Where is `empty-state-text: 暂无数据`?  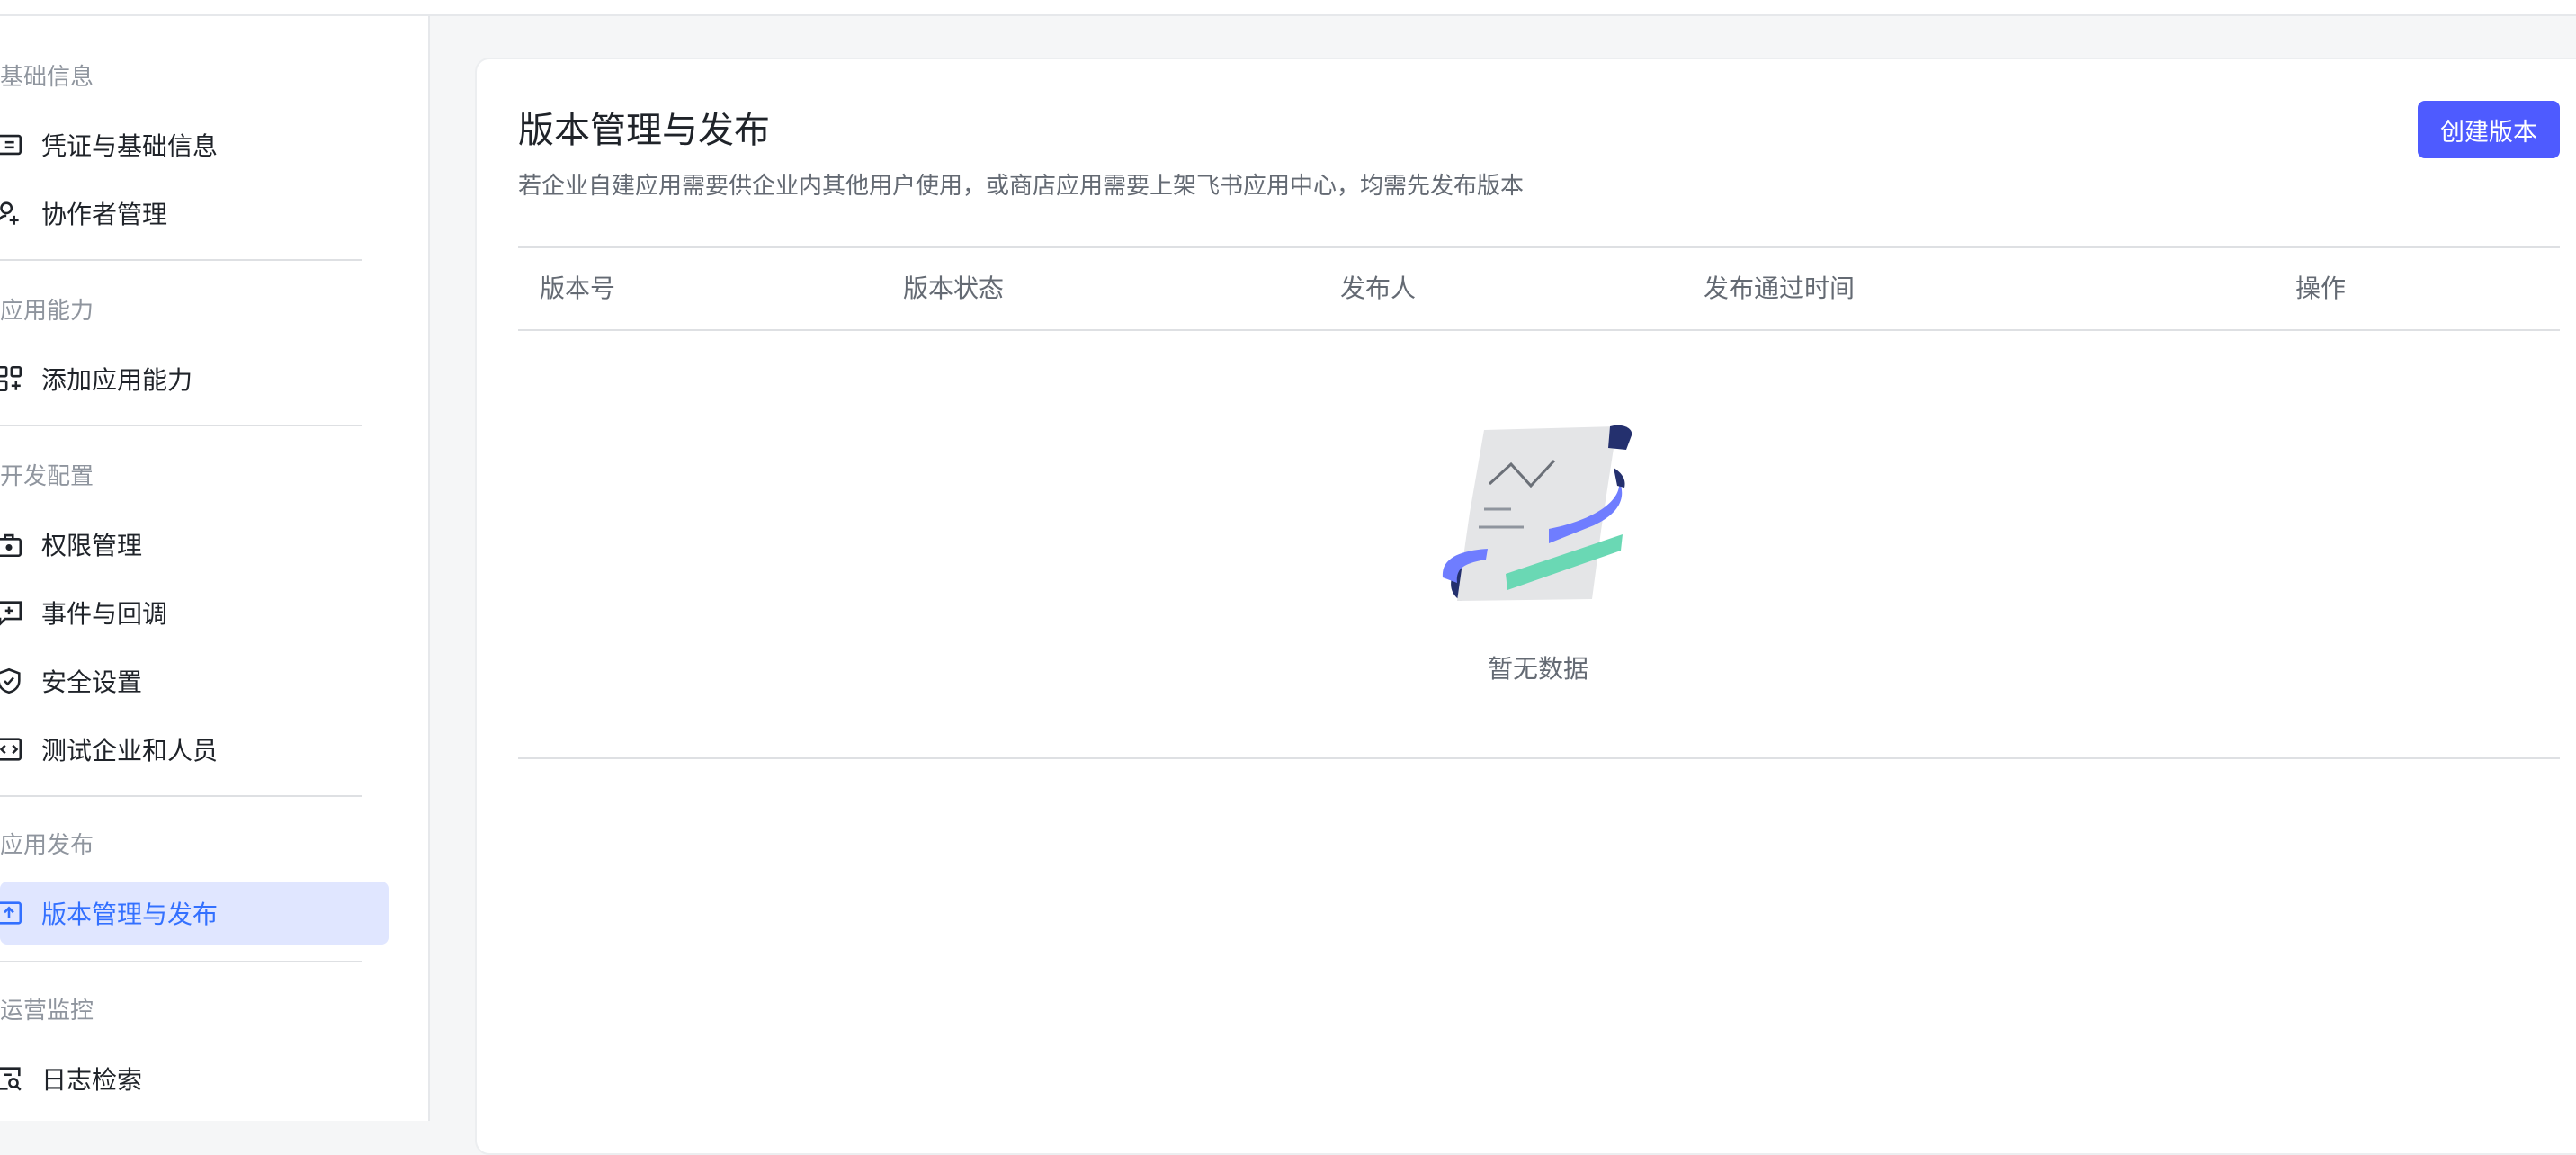
empty-state-text: 暂无数据 is located at coordinates (1537, 669).